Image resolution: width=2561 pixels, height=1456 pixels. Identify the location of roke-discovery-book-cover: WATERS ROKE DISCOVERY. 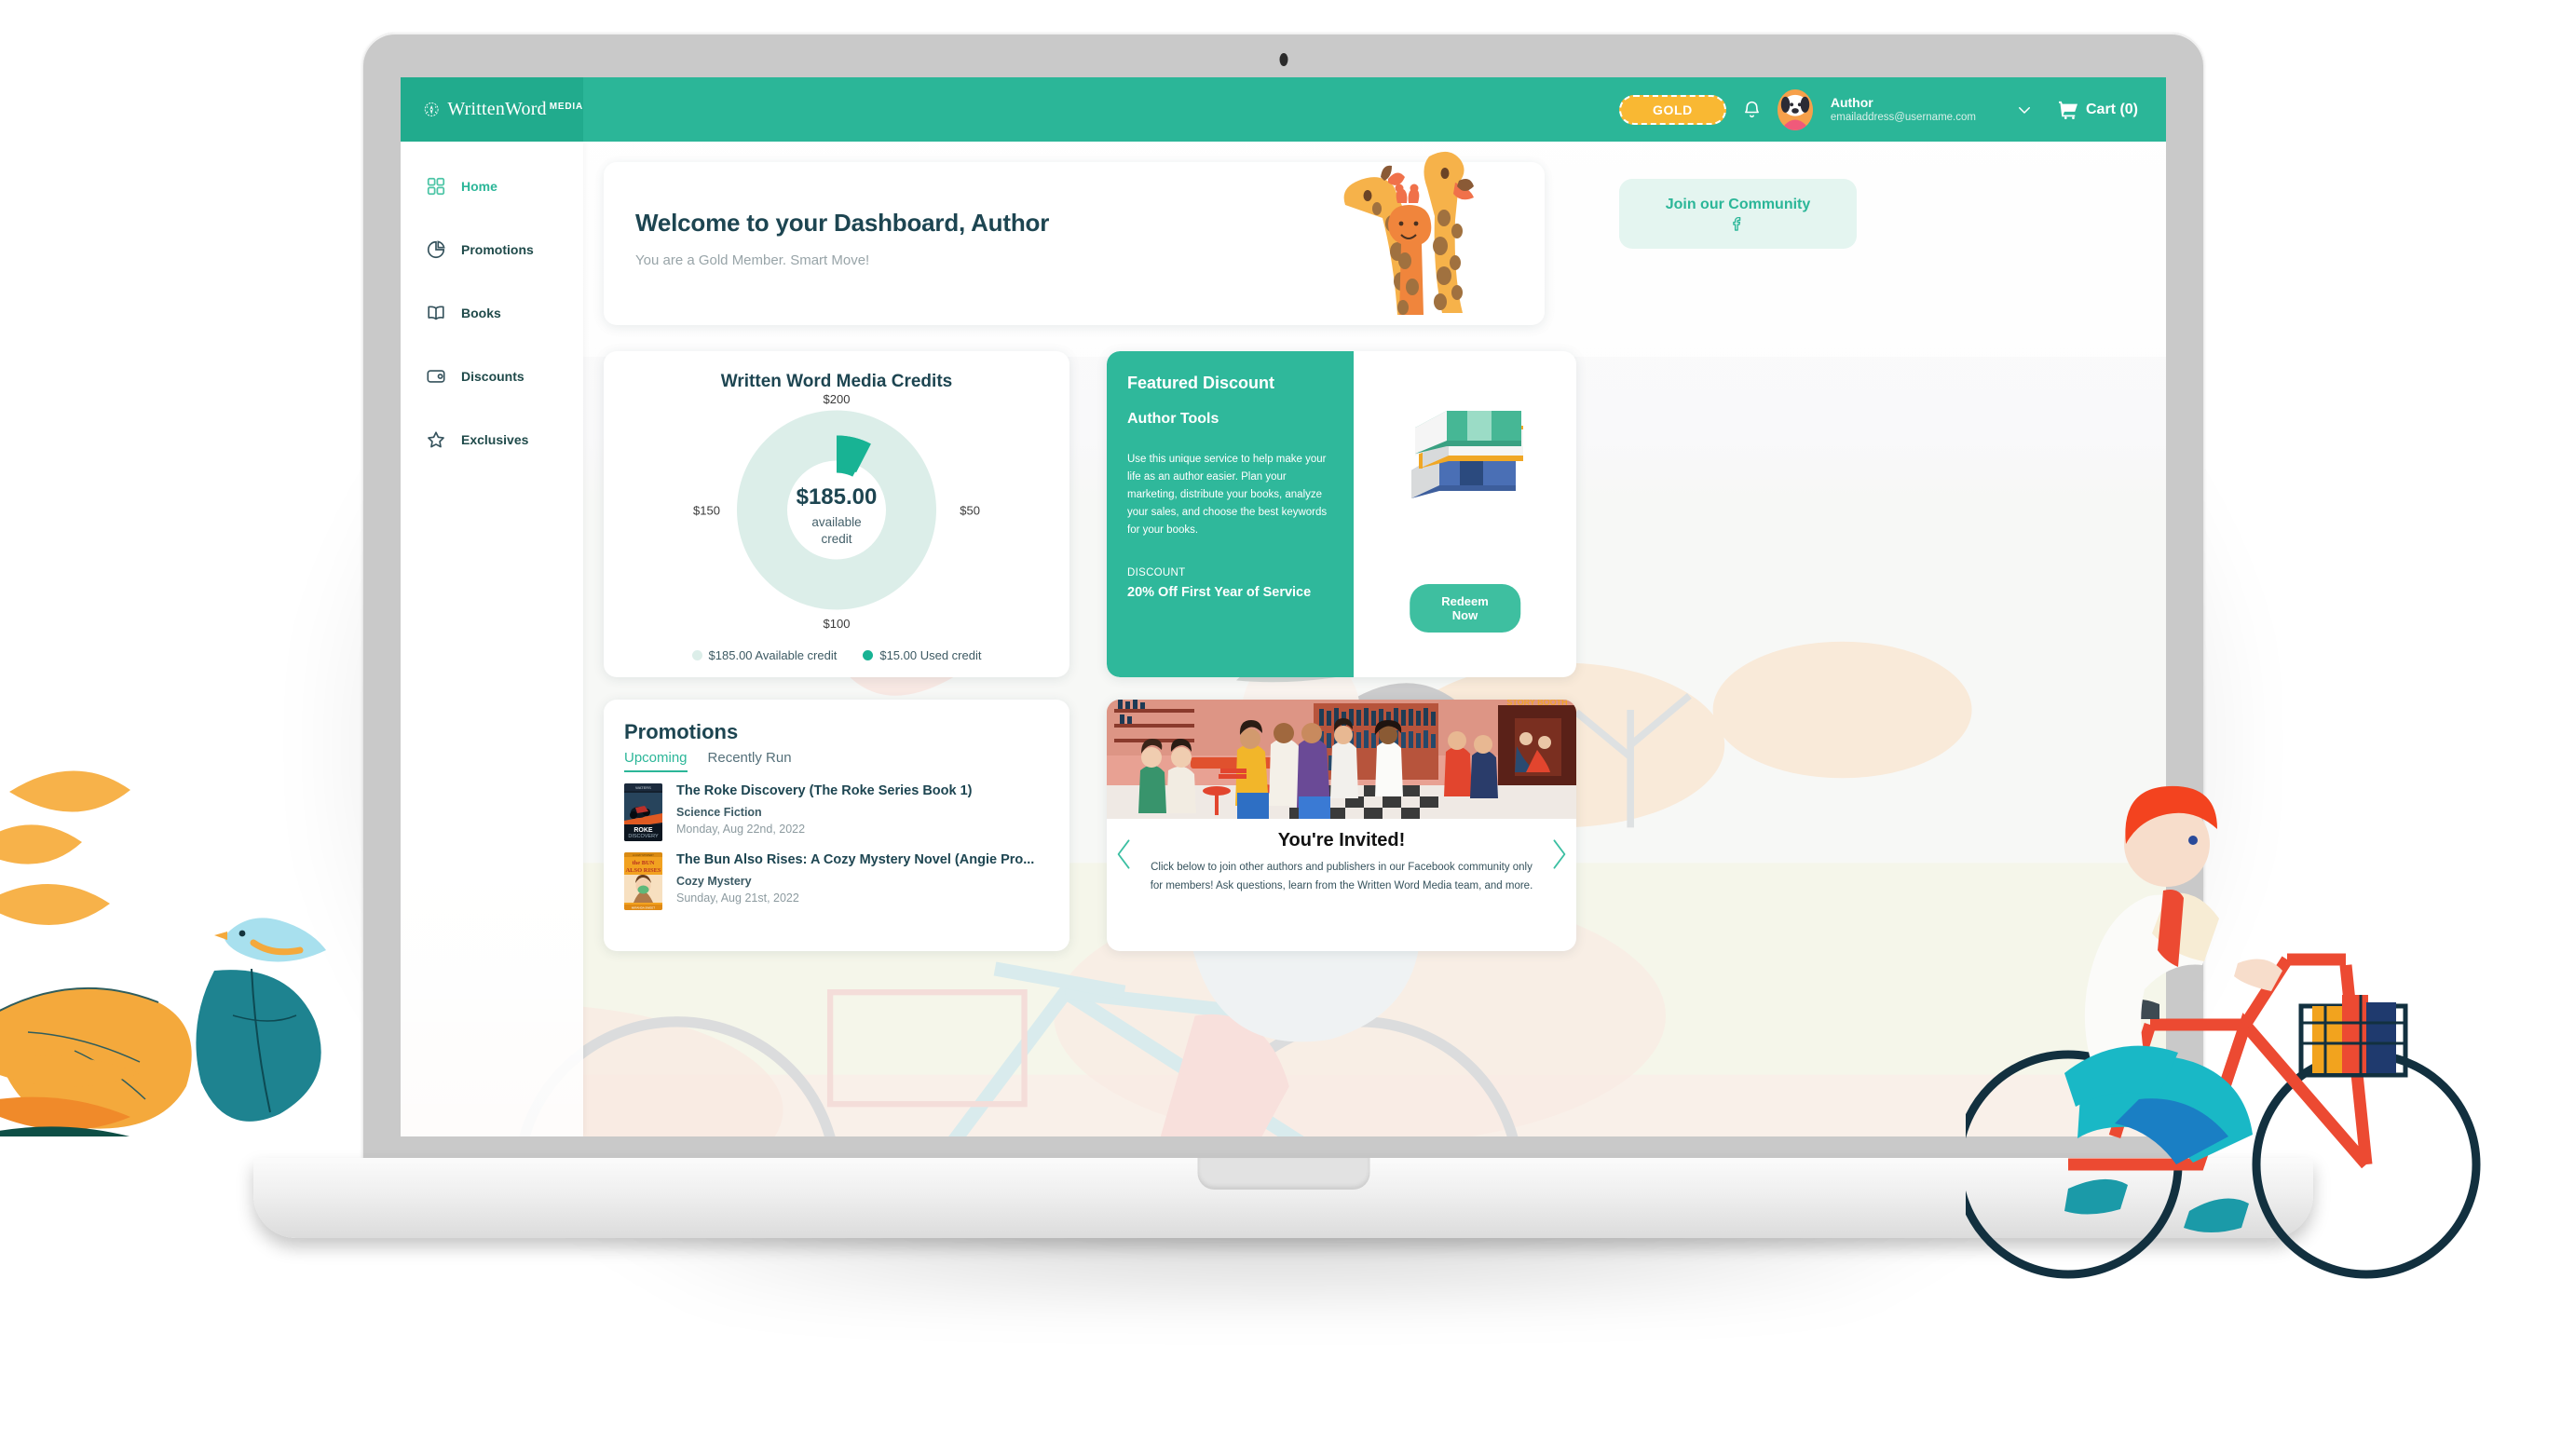
(643, 812).